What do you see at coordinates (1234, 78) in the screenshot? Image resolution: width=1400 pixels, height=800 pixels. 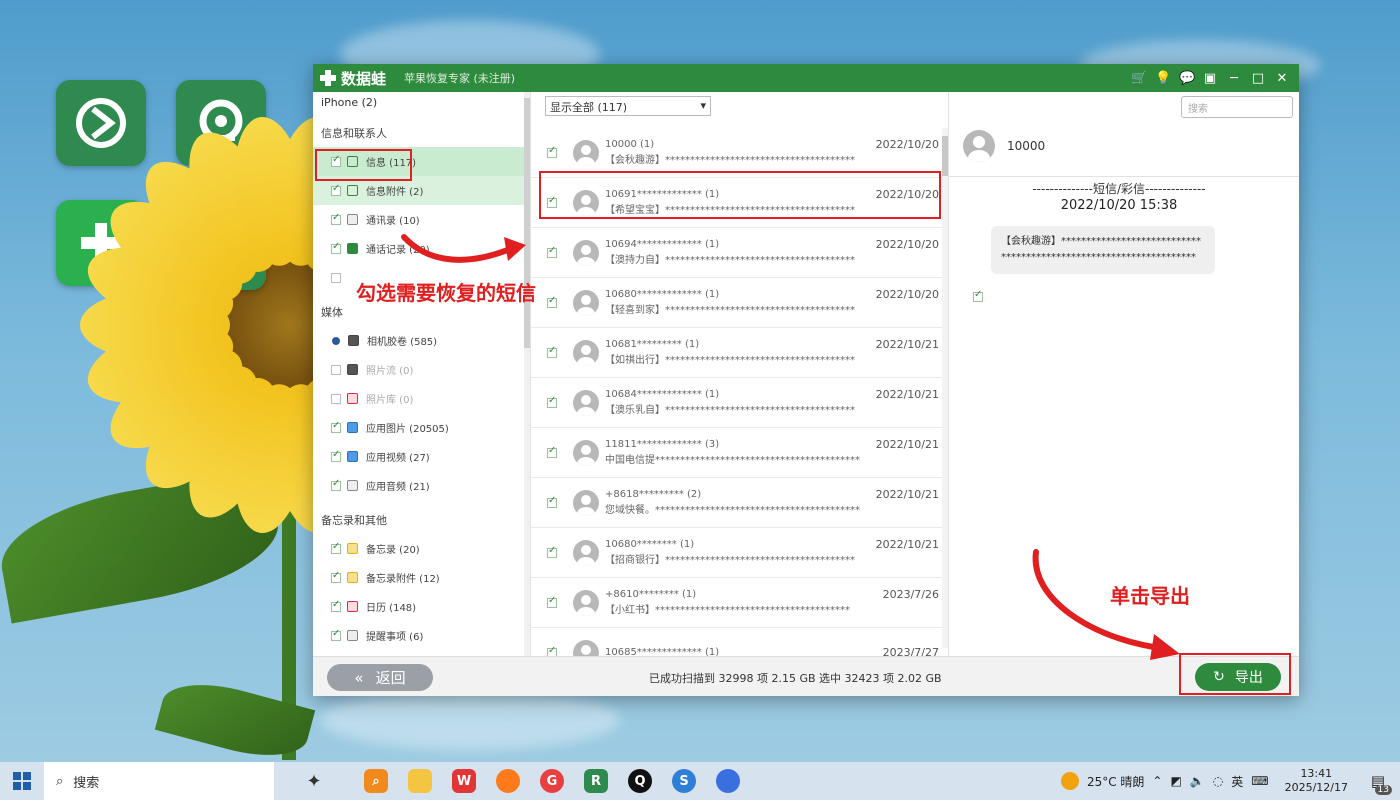 I see `minimize-button: ─` at bounding box center [1234, 78].